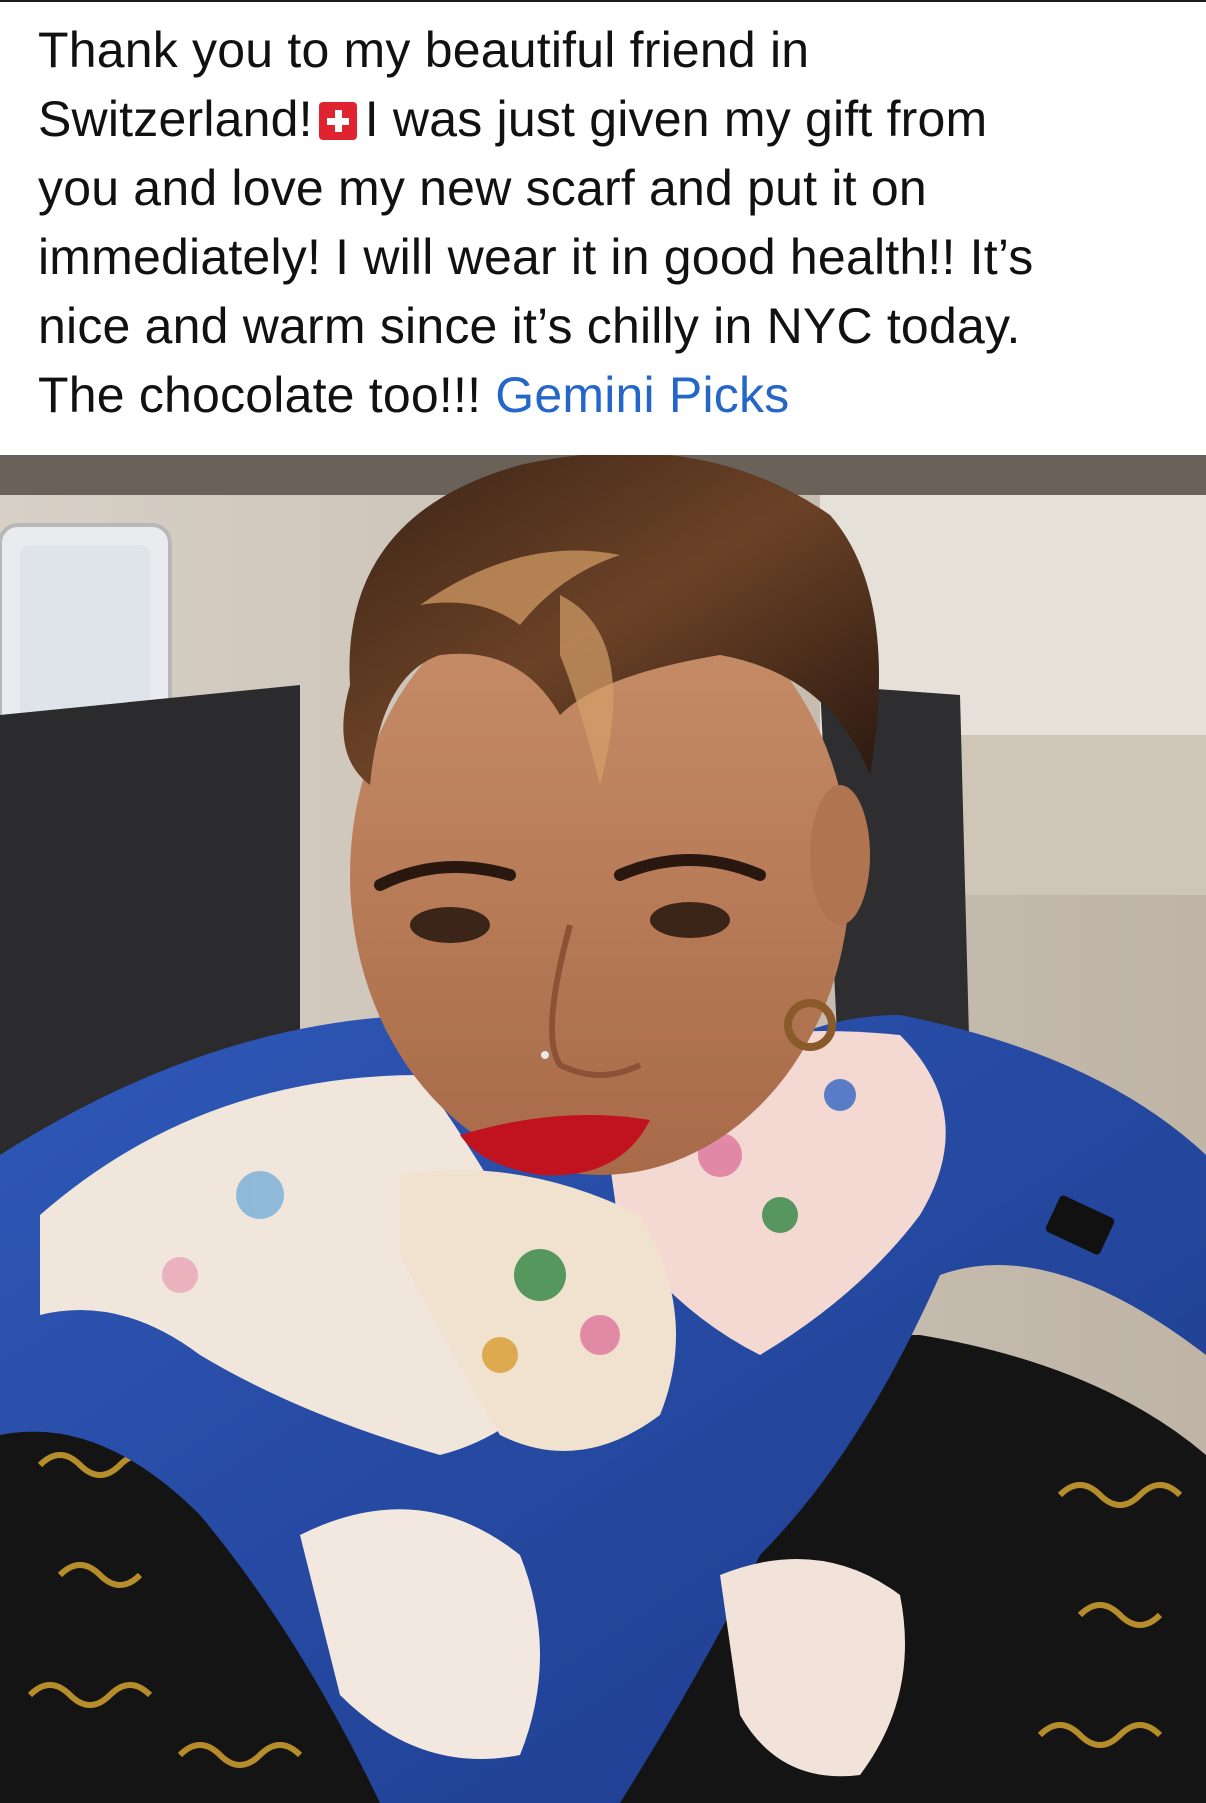  What do you see at coordinates (337, 121) in the screenshot?
I see `switzerland-flag-icon` at bounding box center [337, 121].